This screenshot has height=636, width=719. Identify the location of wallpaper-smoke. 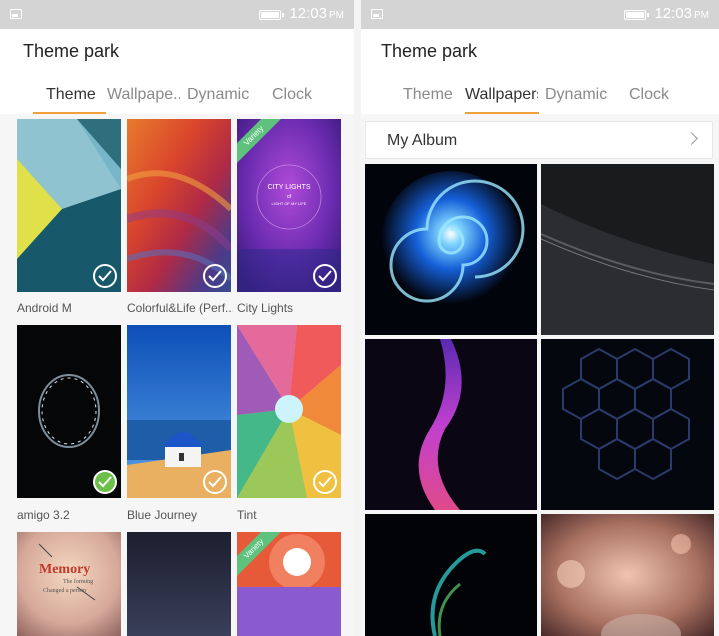
(451, 575).